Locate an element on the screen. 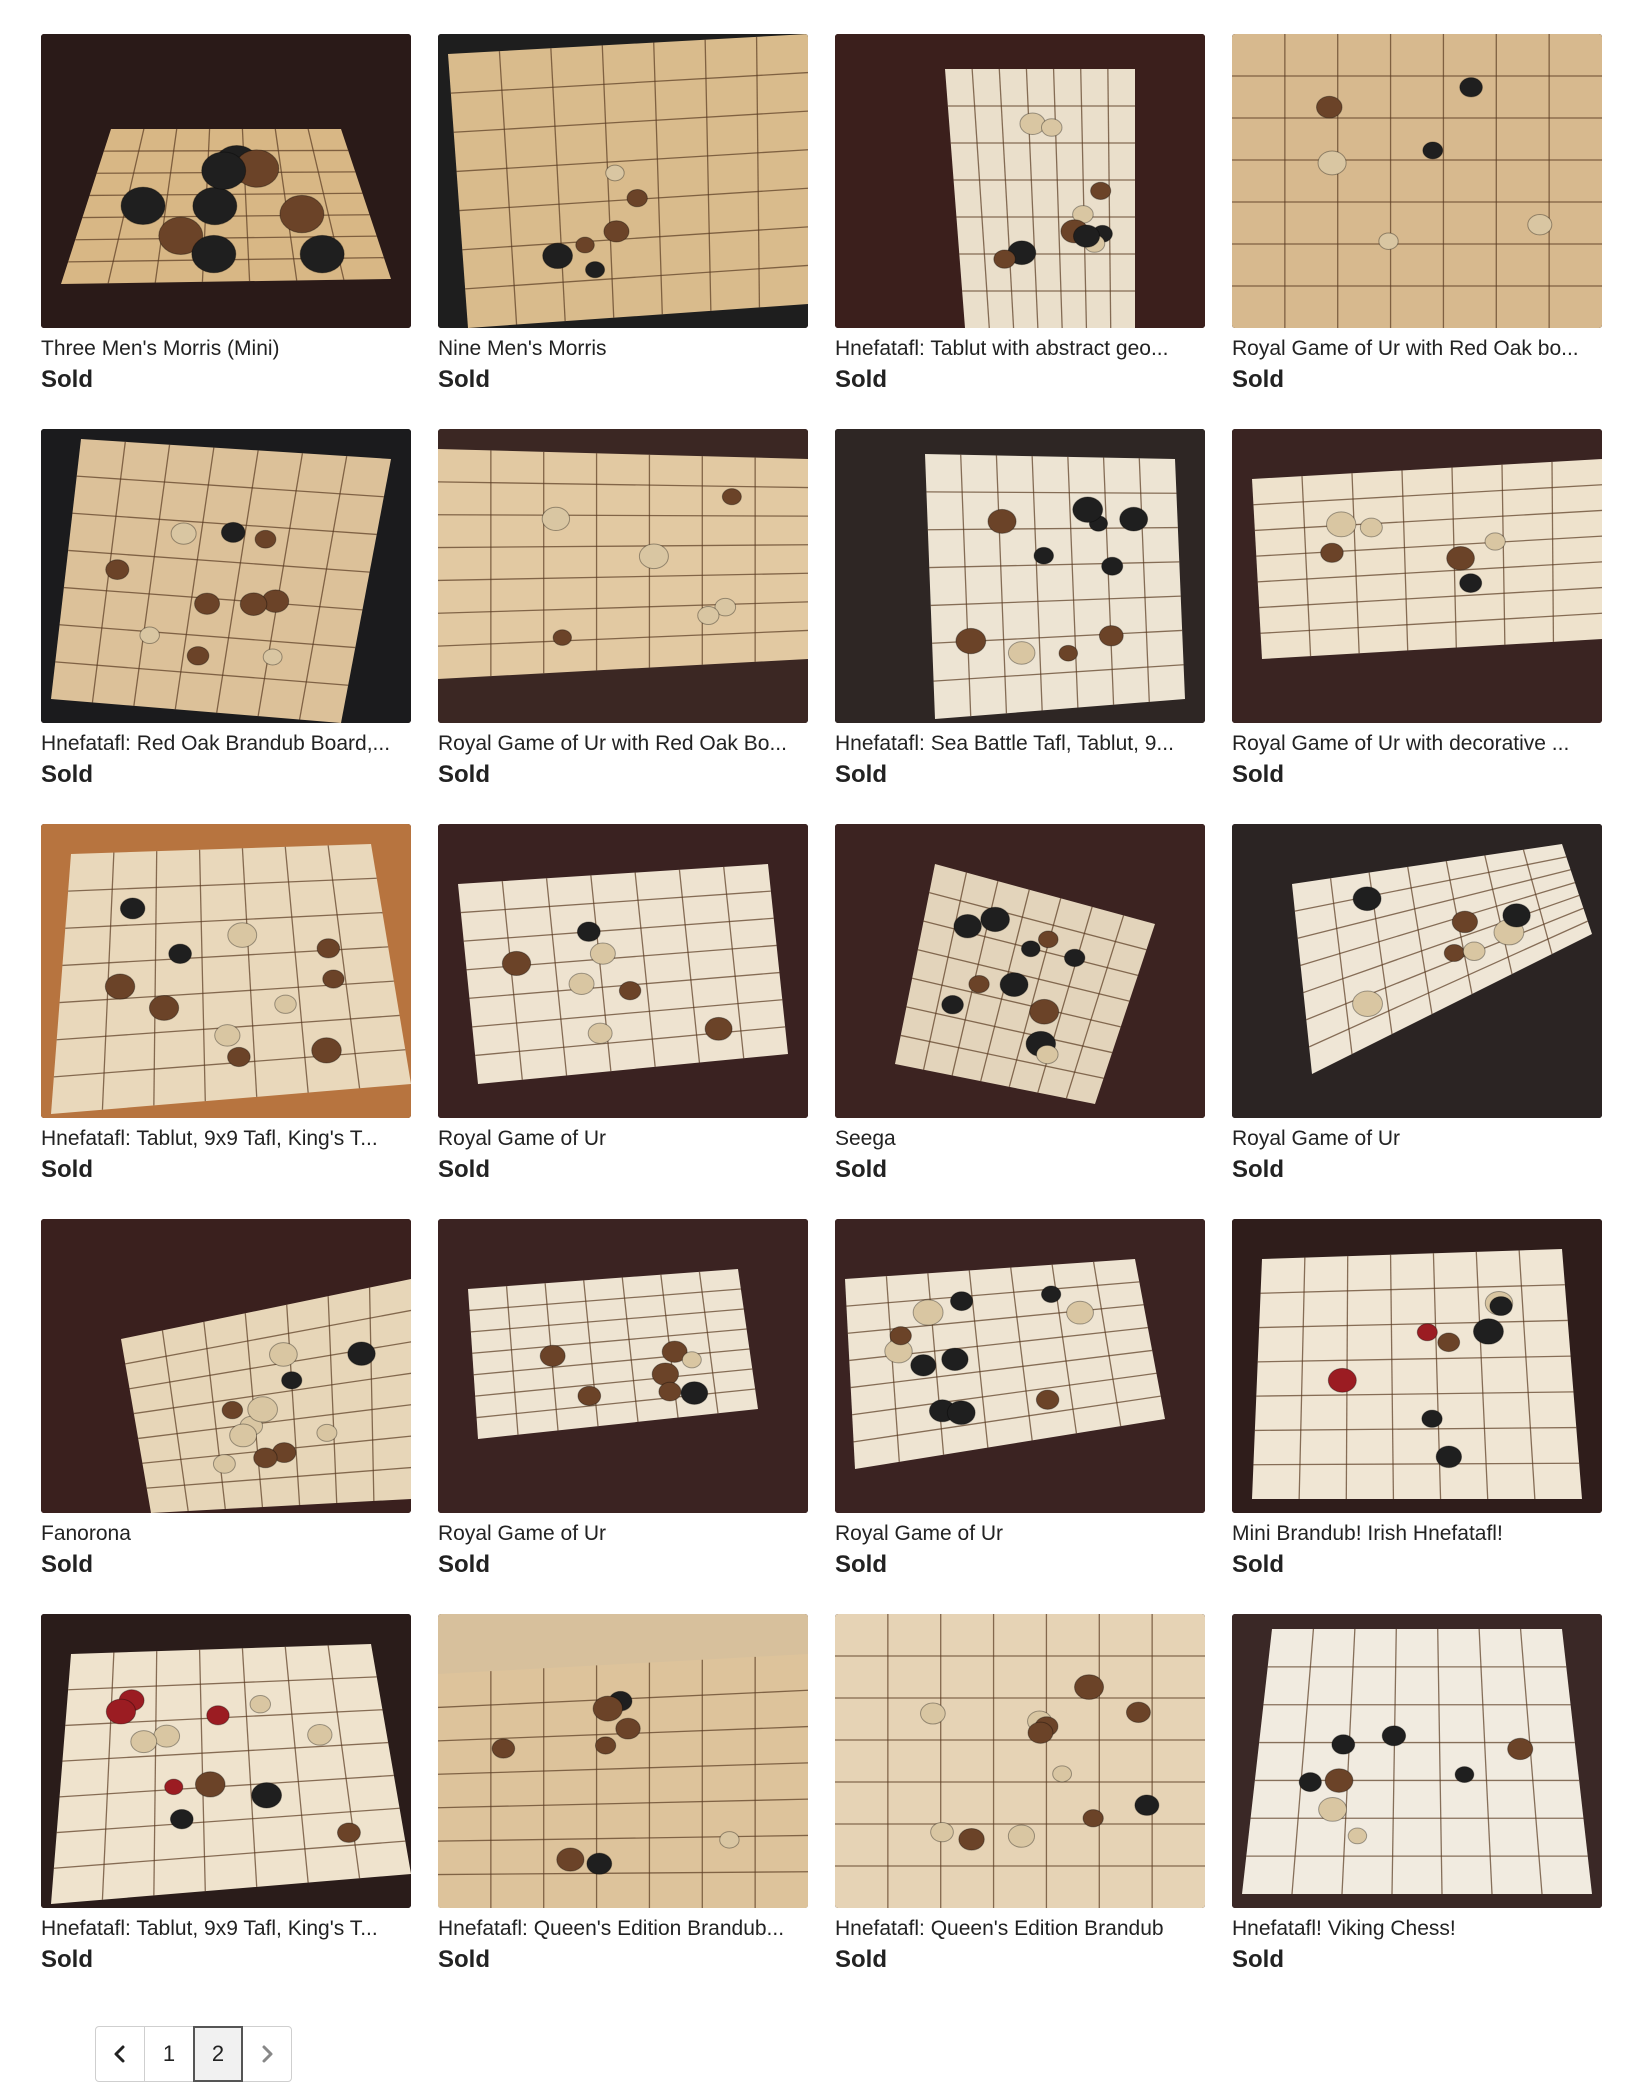 Image resolution: width=1633 pixels, height=2093 pixels. listing-card: Royal Game of Ur with Red Oak Bo... Sold is located at coordinates (623, 626).